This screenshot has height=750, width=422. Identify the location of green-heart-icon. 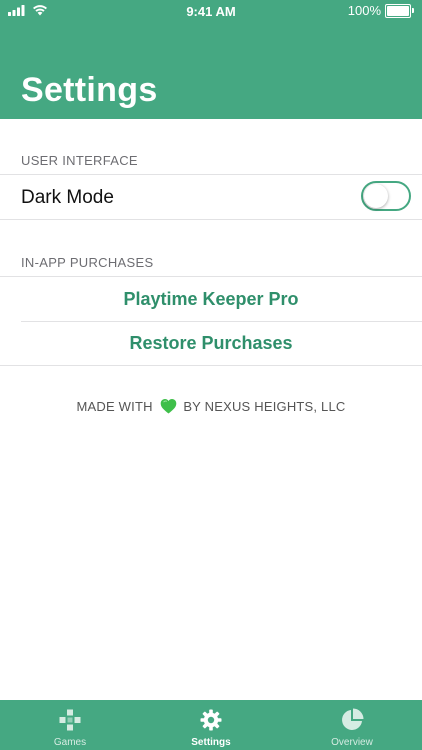
(168, 407).